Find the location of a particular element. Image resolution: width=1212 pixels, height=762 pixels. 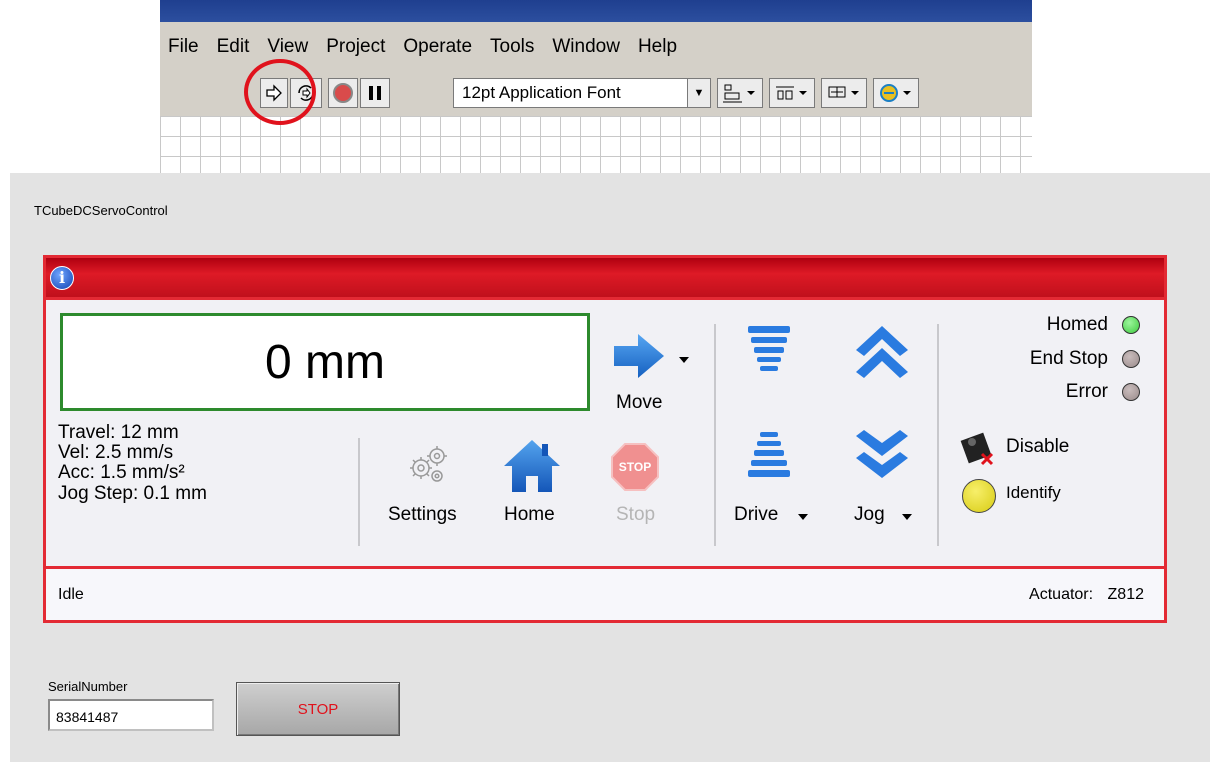

disable-label: Disable is located at coordinates (1038, 446).